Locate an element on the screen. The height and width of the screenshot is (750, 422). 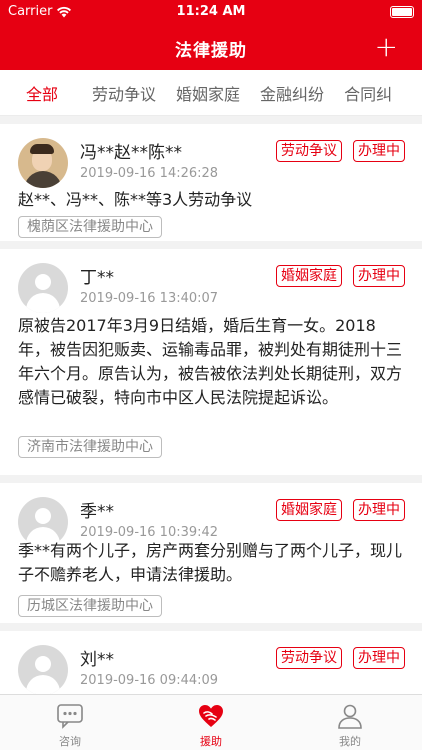
applicant-name: 冯**赵**陈** is located at coordinates (131, 153).